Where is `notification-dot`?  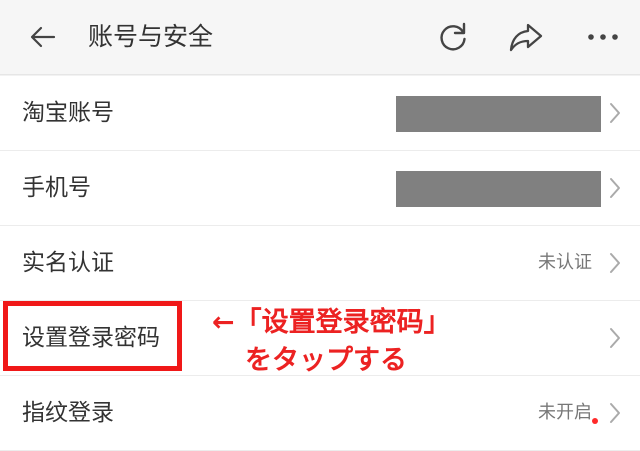 notification-dot is located at coordinates (595, 421).